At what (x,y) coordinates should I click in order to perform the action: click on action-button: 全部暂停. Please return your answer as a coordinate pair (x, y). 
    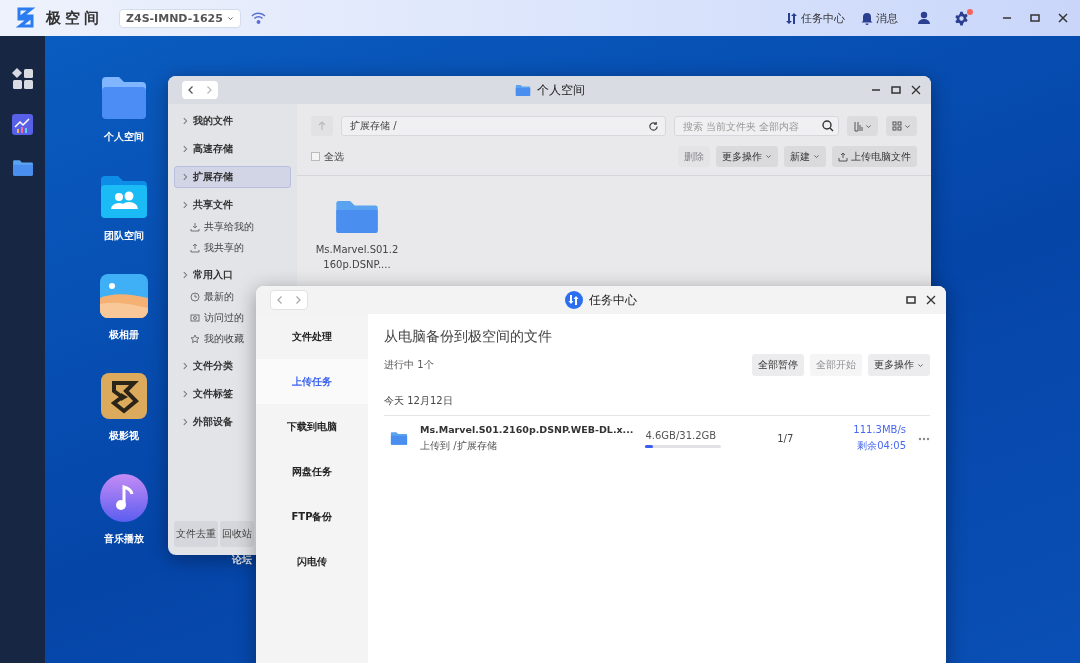
    Looking at the image, I should click on (778, 365).